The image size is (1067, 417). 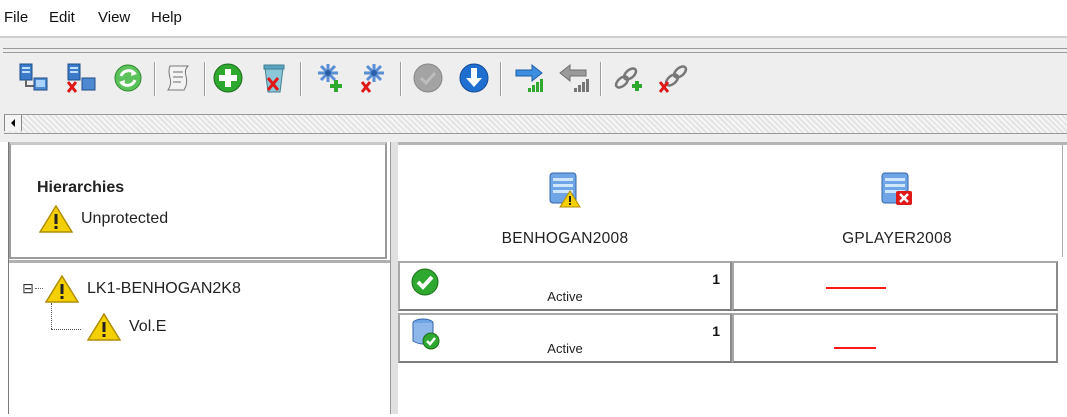 I want to click on out-of-service-button, so click(x=474, y=78).